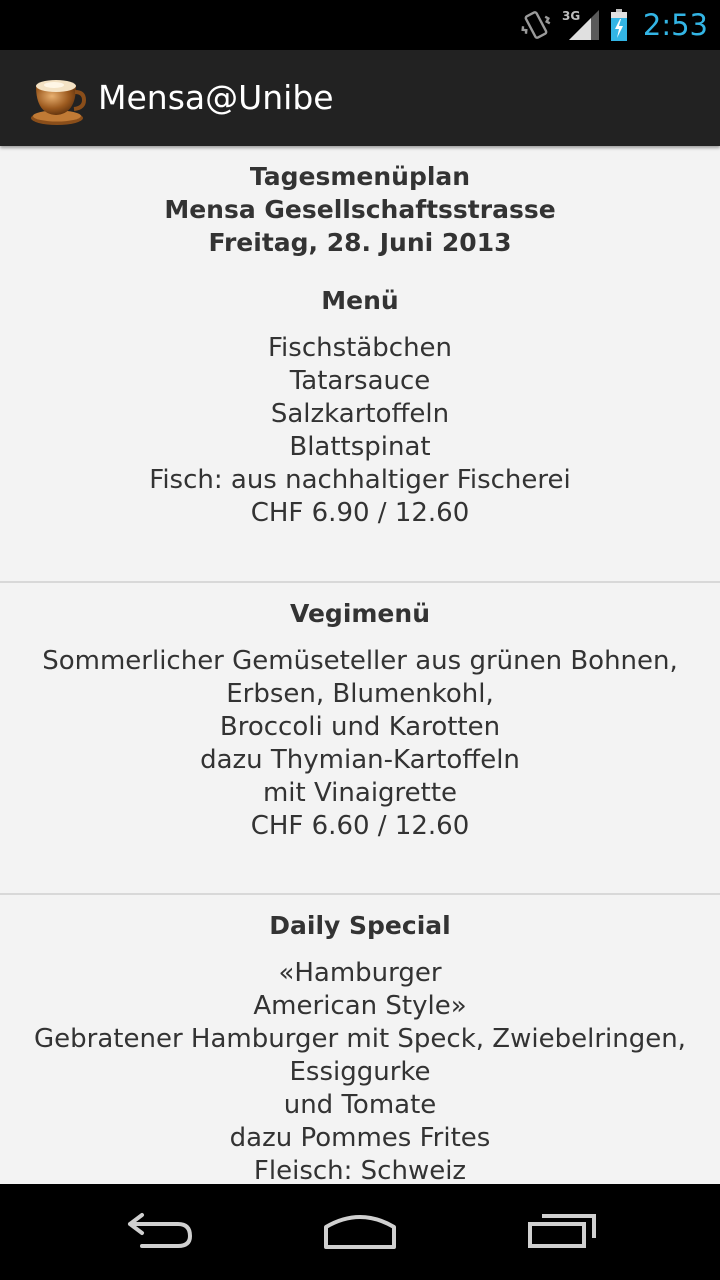 The height and width of the screenshot is (1280, 720). Describe the element at coordinates (58, 98) in the screenshot. I see `coffee-cup-icon` at that location.